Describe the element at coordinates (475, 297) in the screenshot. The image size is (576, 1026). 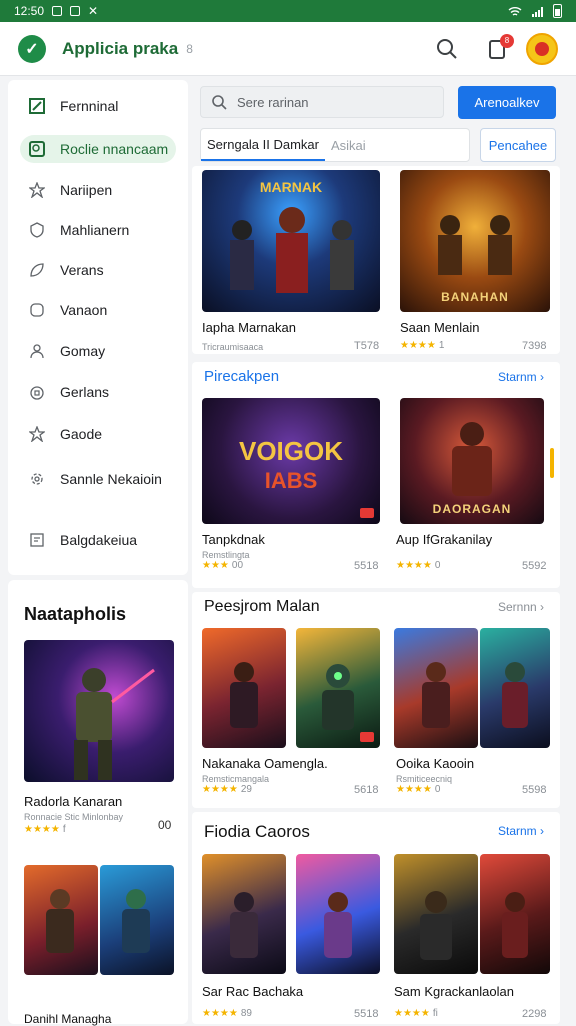
I see `featured-card-2-caption: BANAHAN` at that location.